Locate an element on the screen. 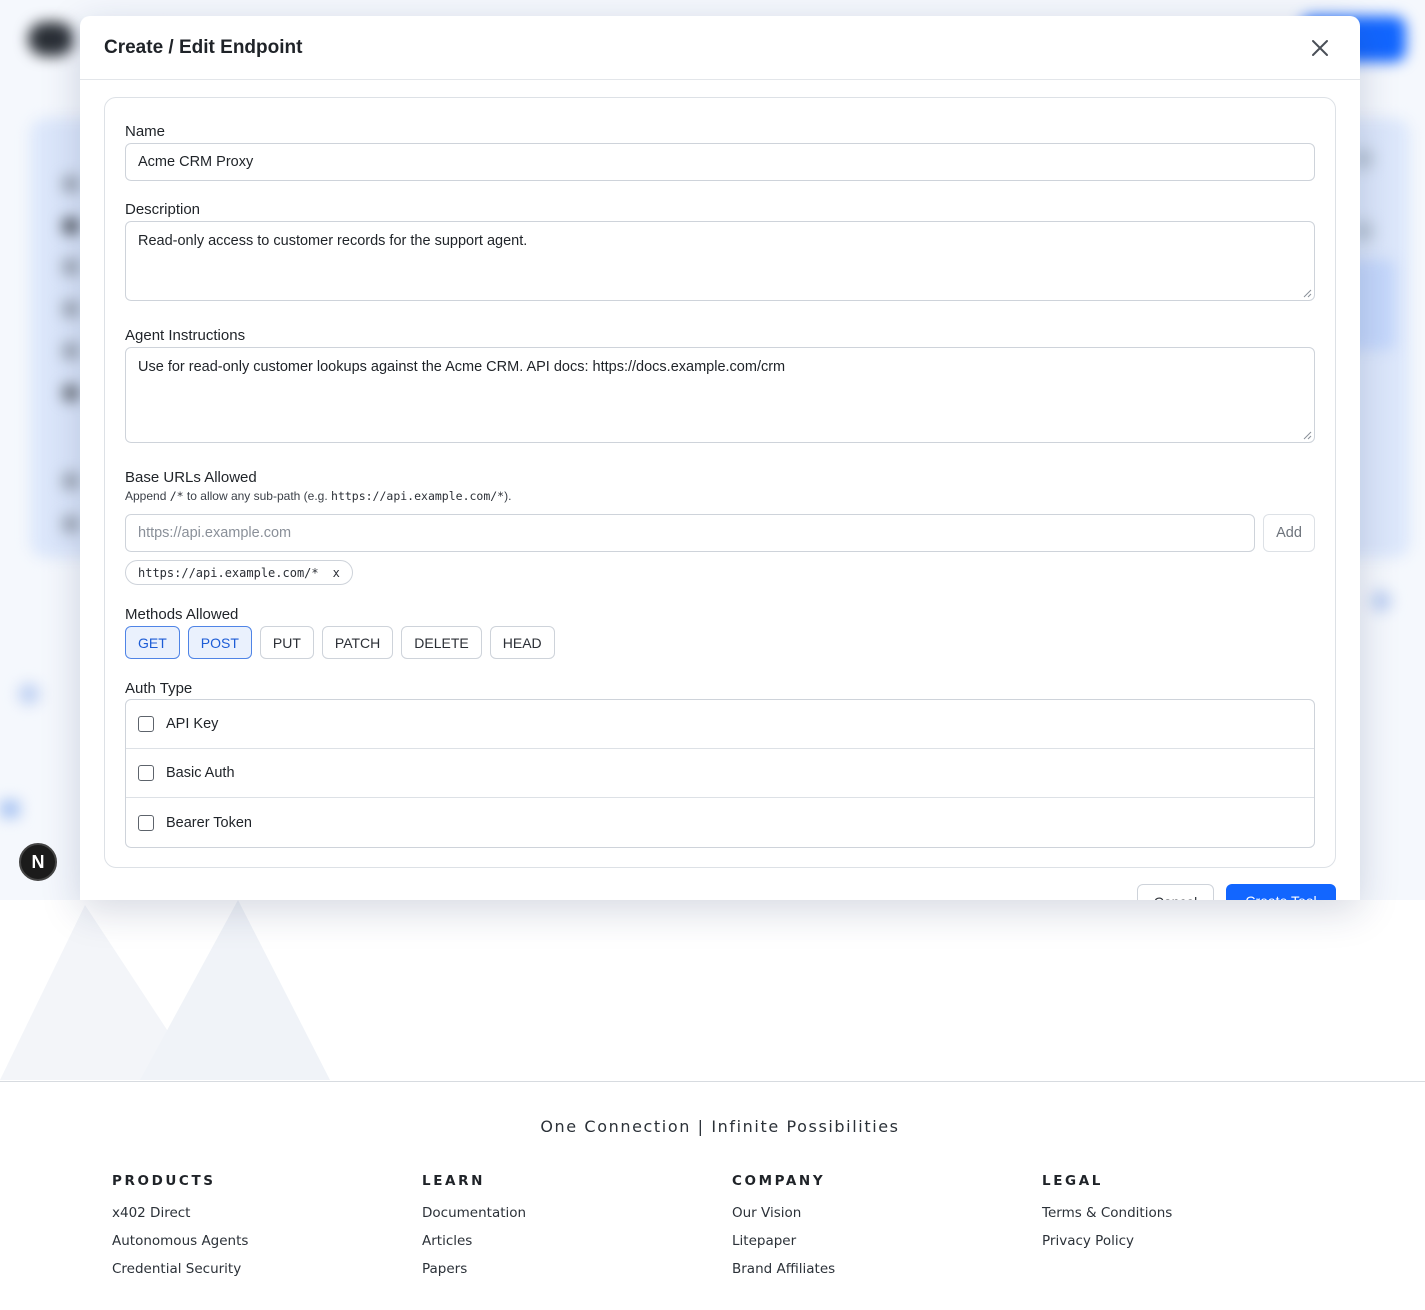 Image resolution: width=1425 pixels, height=1310 pixels. name-value: Acme CRM Proxy is located at coordinates (196, 162).